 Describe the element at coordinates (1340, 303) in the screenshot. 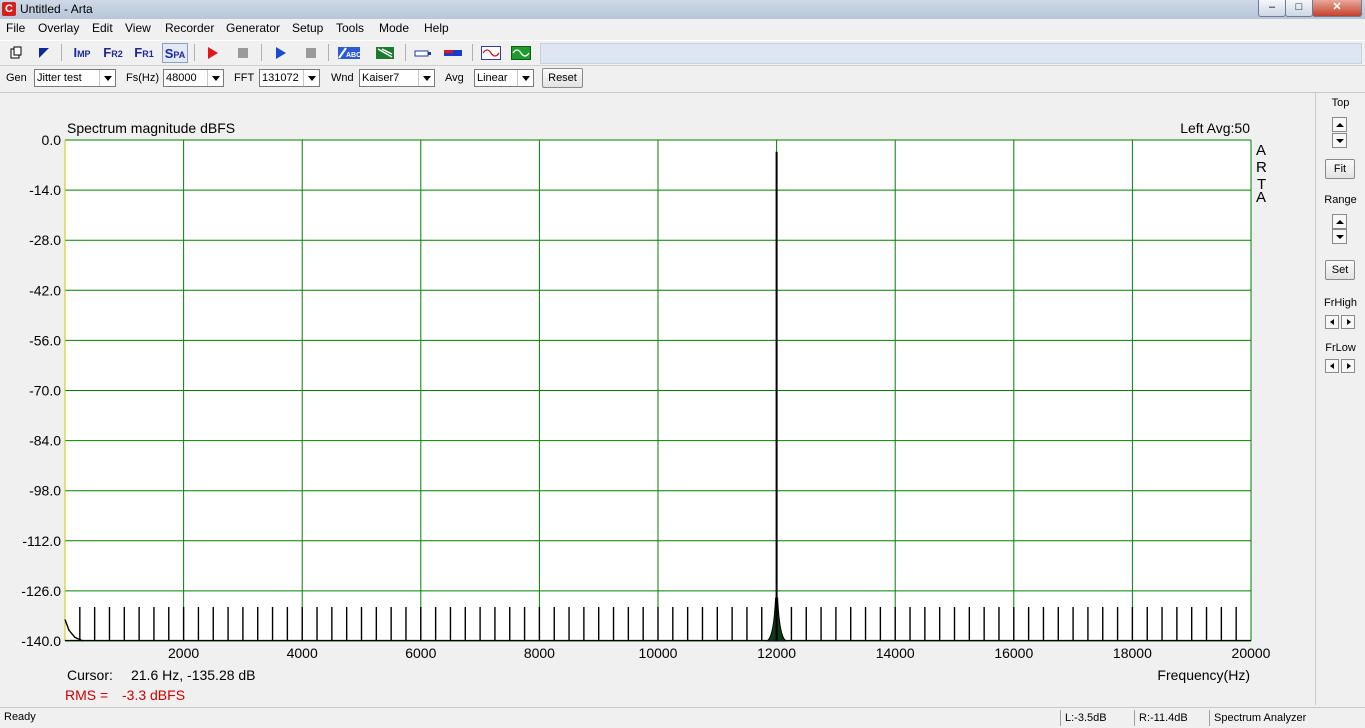

I see `frhigh-label: FrHigh` at that location.